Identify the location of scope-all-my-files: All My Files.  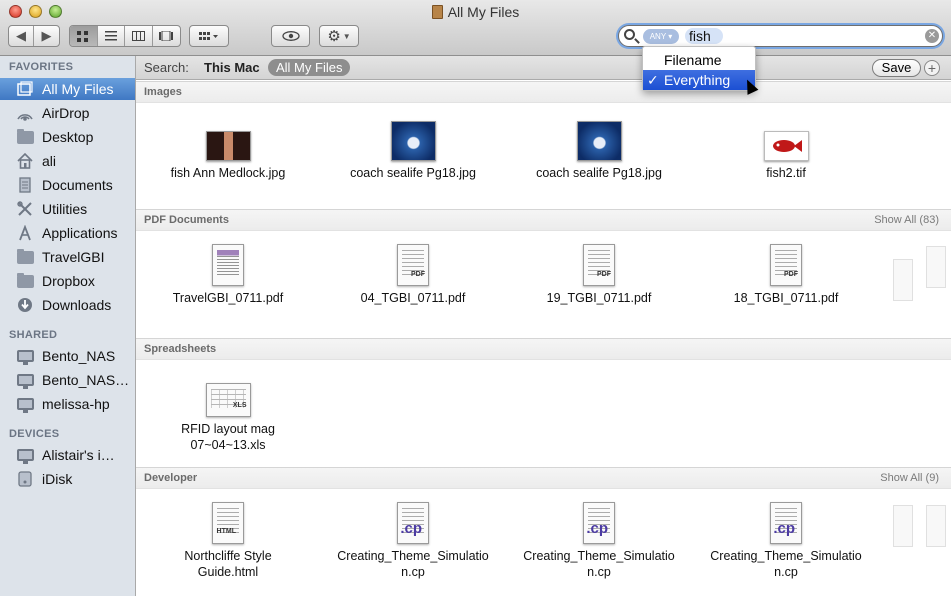
(309, 67).